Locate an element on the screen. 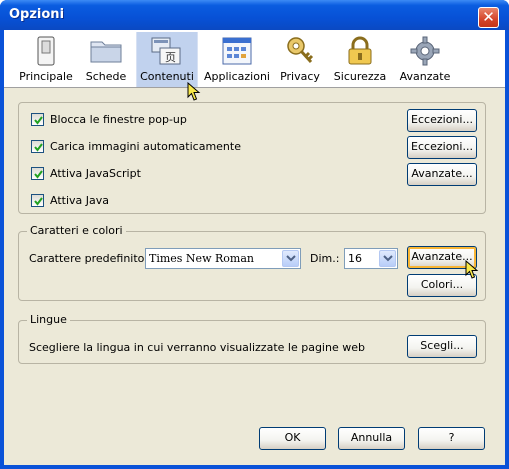  close-button: ✕ is located at coordinates (488, 17).